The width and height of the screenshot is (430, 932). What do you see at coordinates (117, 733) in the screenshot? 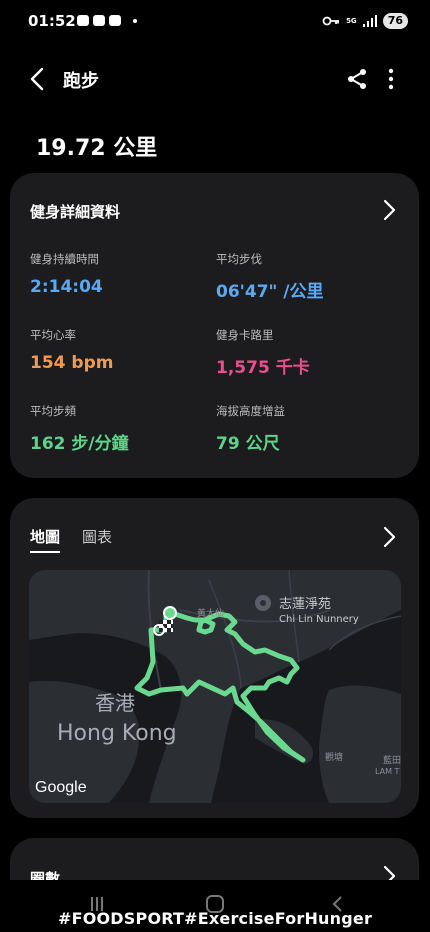
I see `city-label-en: Hong Kong` at bounding box center [117, 733].